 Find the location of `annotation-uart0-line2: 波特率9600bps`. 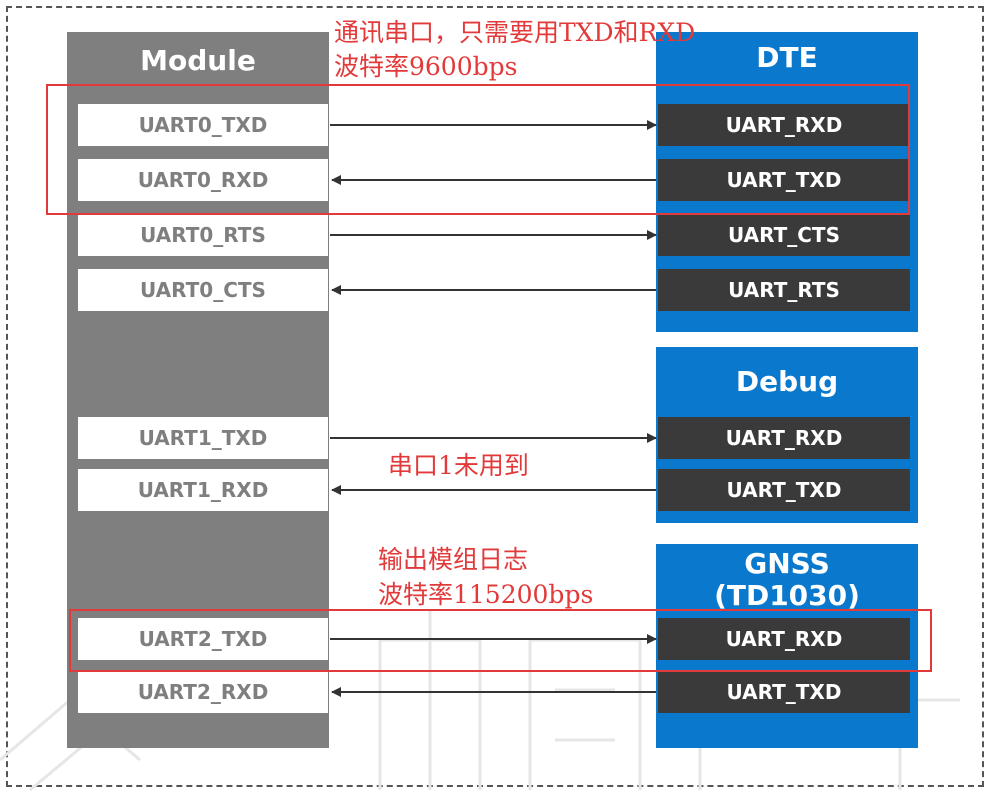

annotation-uart0-line2: 波特率9600bps is located at coordinates (426, 66).